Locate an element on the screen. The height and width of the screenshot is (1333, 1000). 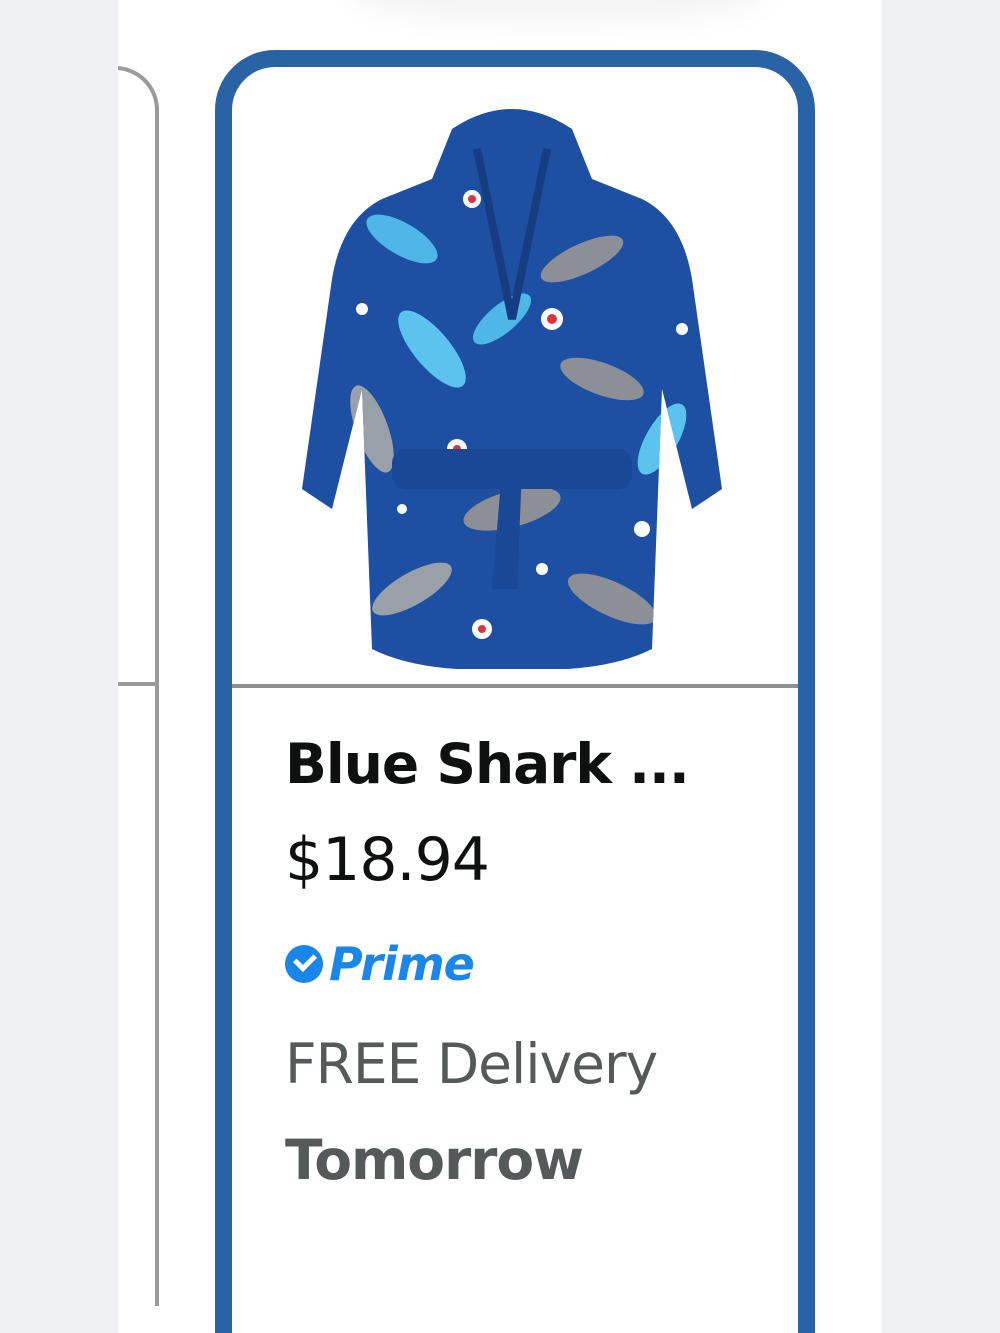
prime-label: Prime is located at coordinates (402, 964).